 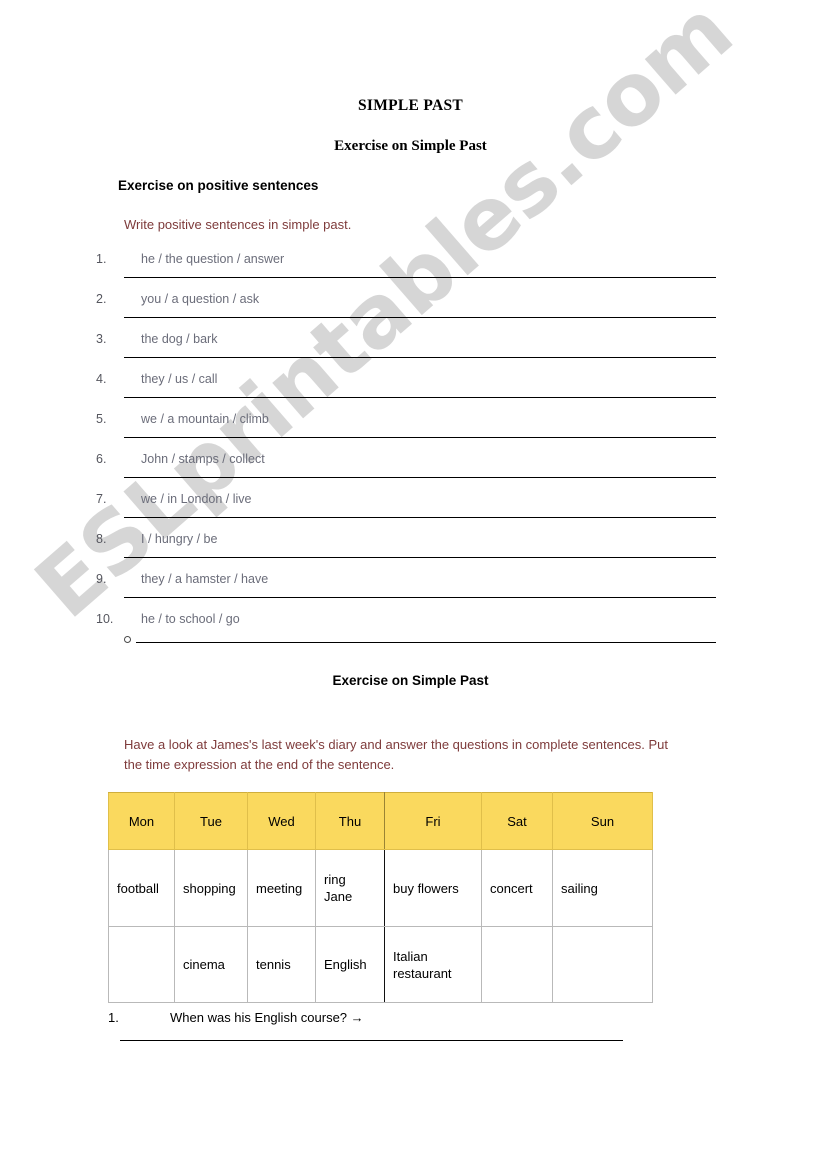 I want to click on exercise2-heading: Exercise on Simple Past, so click(x=410, y=680).